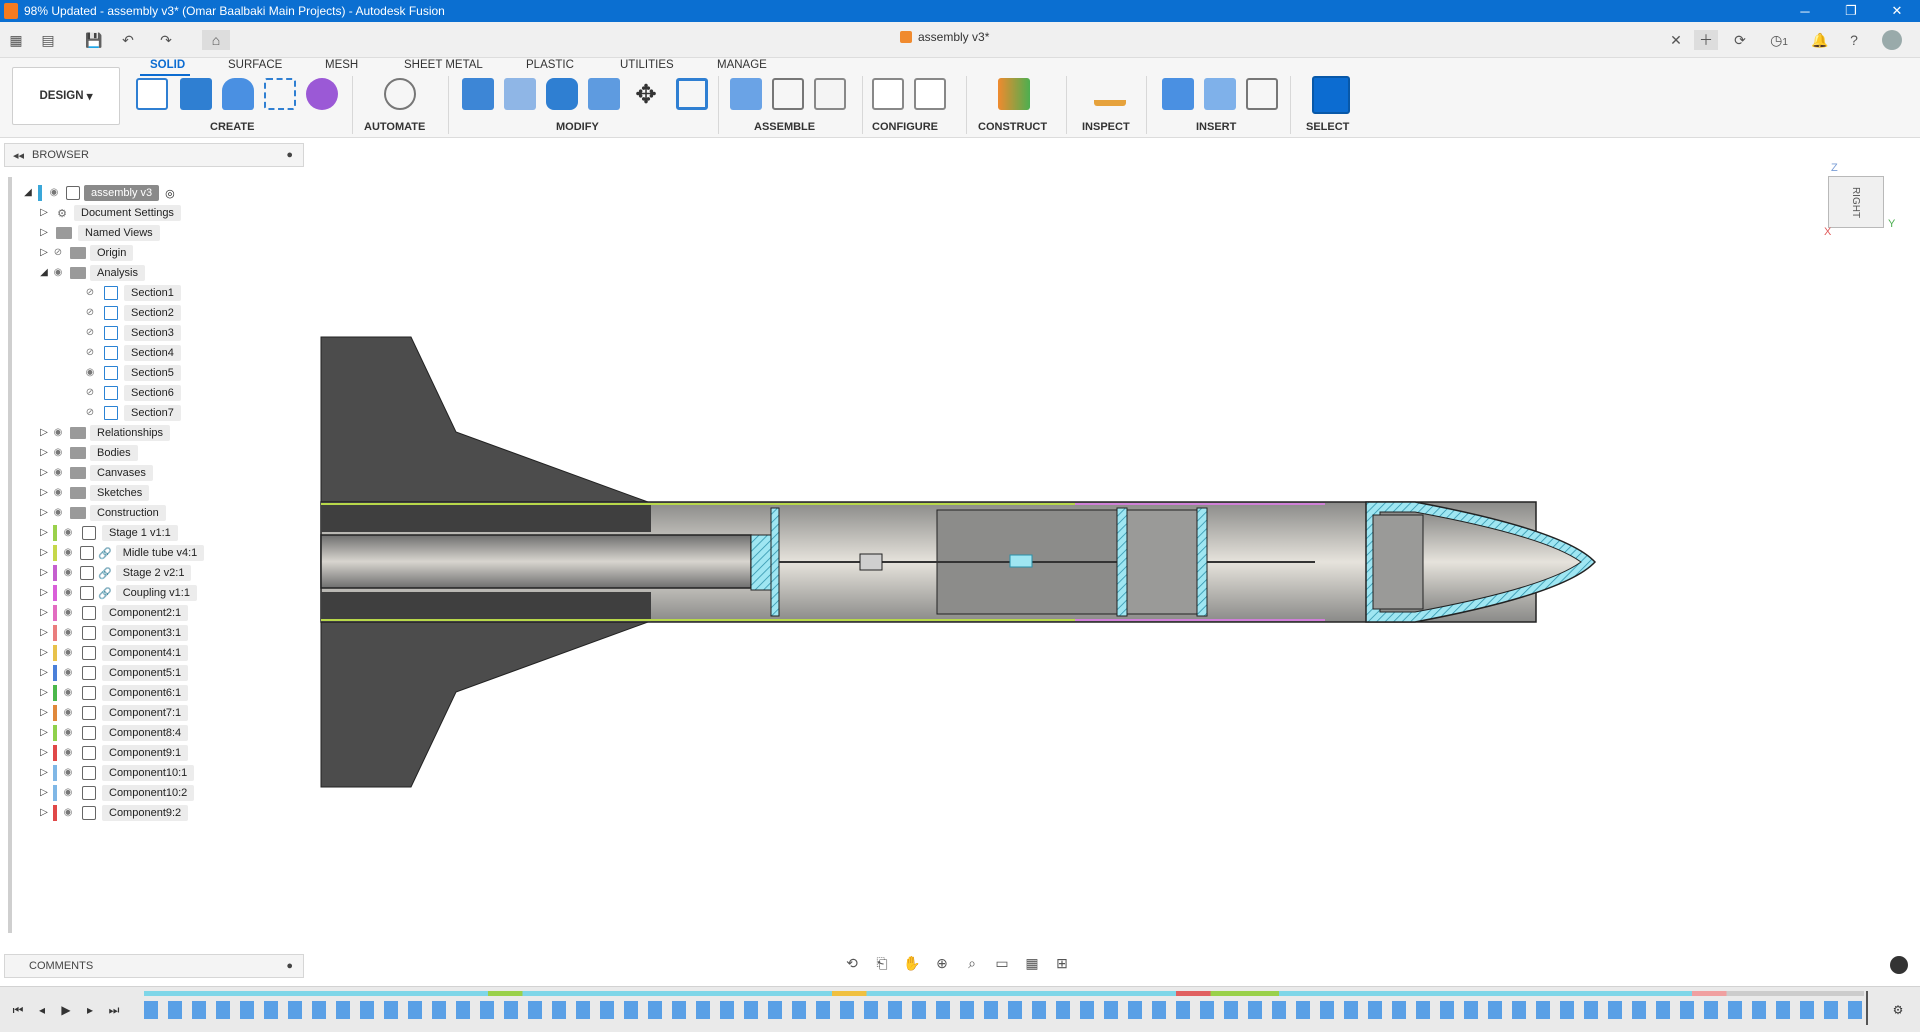 The height and width of the screenshot is (1032, 1920). Describe the element at coordinates (1262, 94) in the screenshot. I see `insert-derive-icon` at that location.